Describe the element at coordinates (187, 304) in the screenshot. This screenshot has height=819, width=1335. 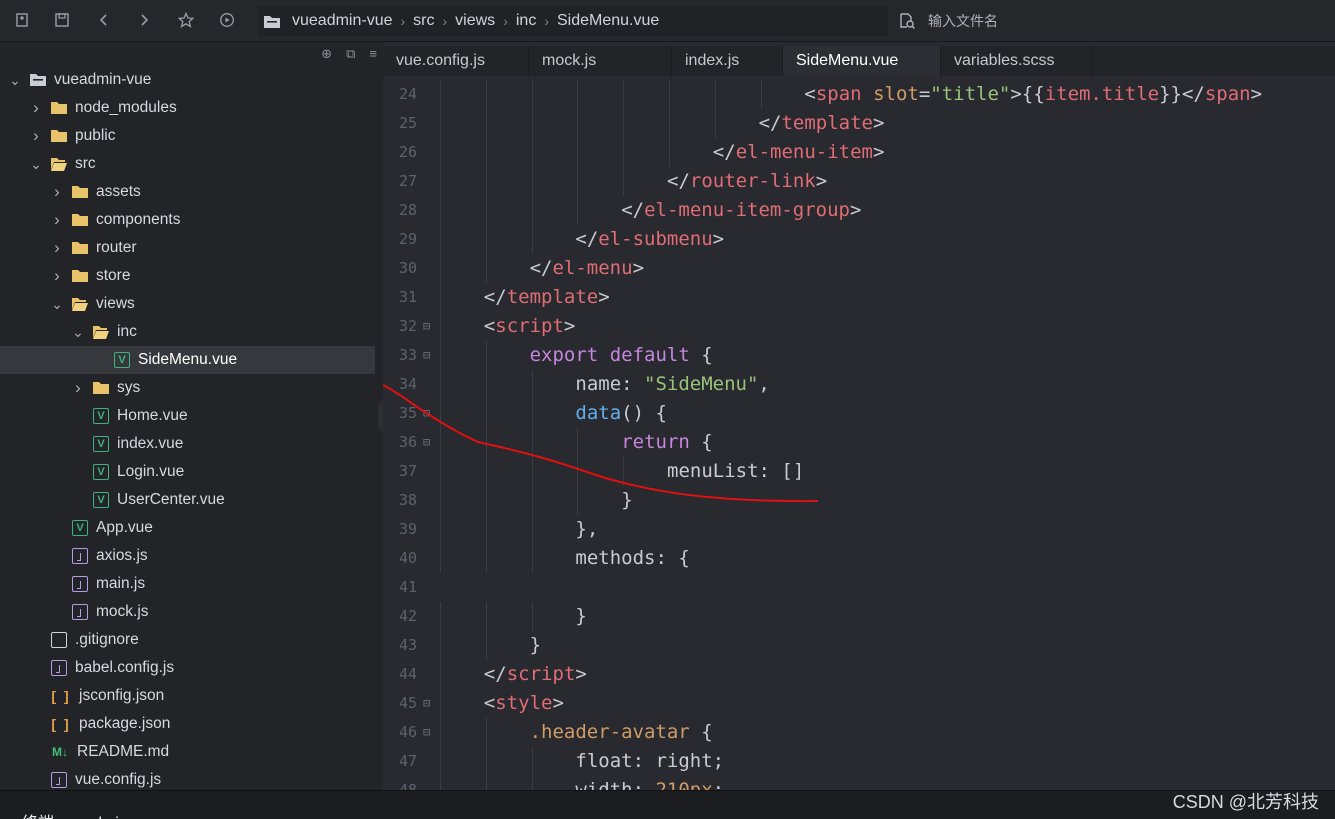
I see `tree-item: ⌄ views` at that location.